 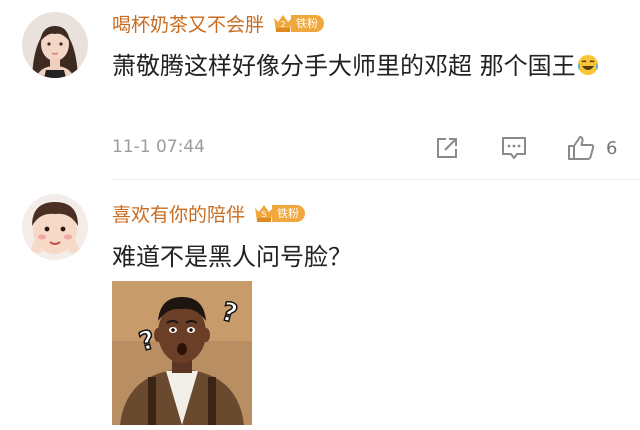 I want to click on meme-image: ? ?, so click(x=182, y=353).